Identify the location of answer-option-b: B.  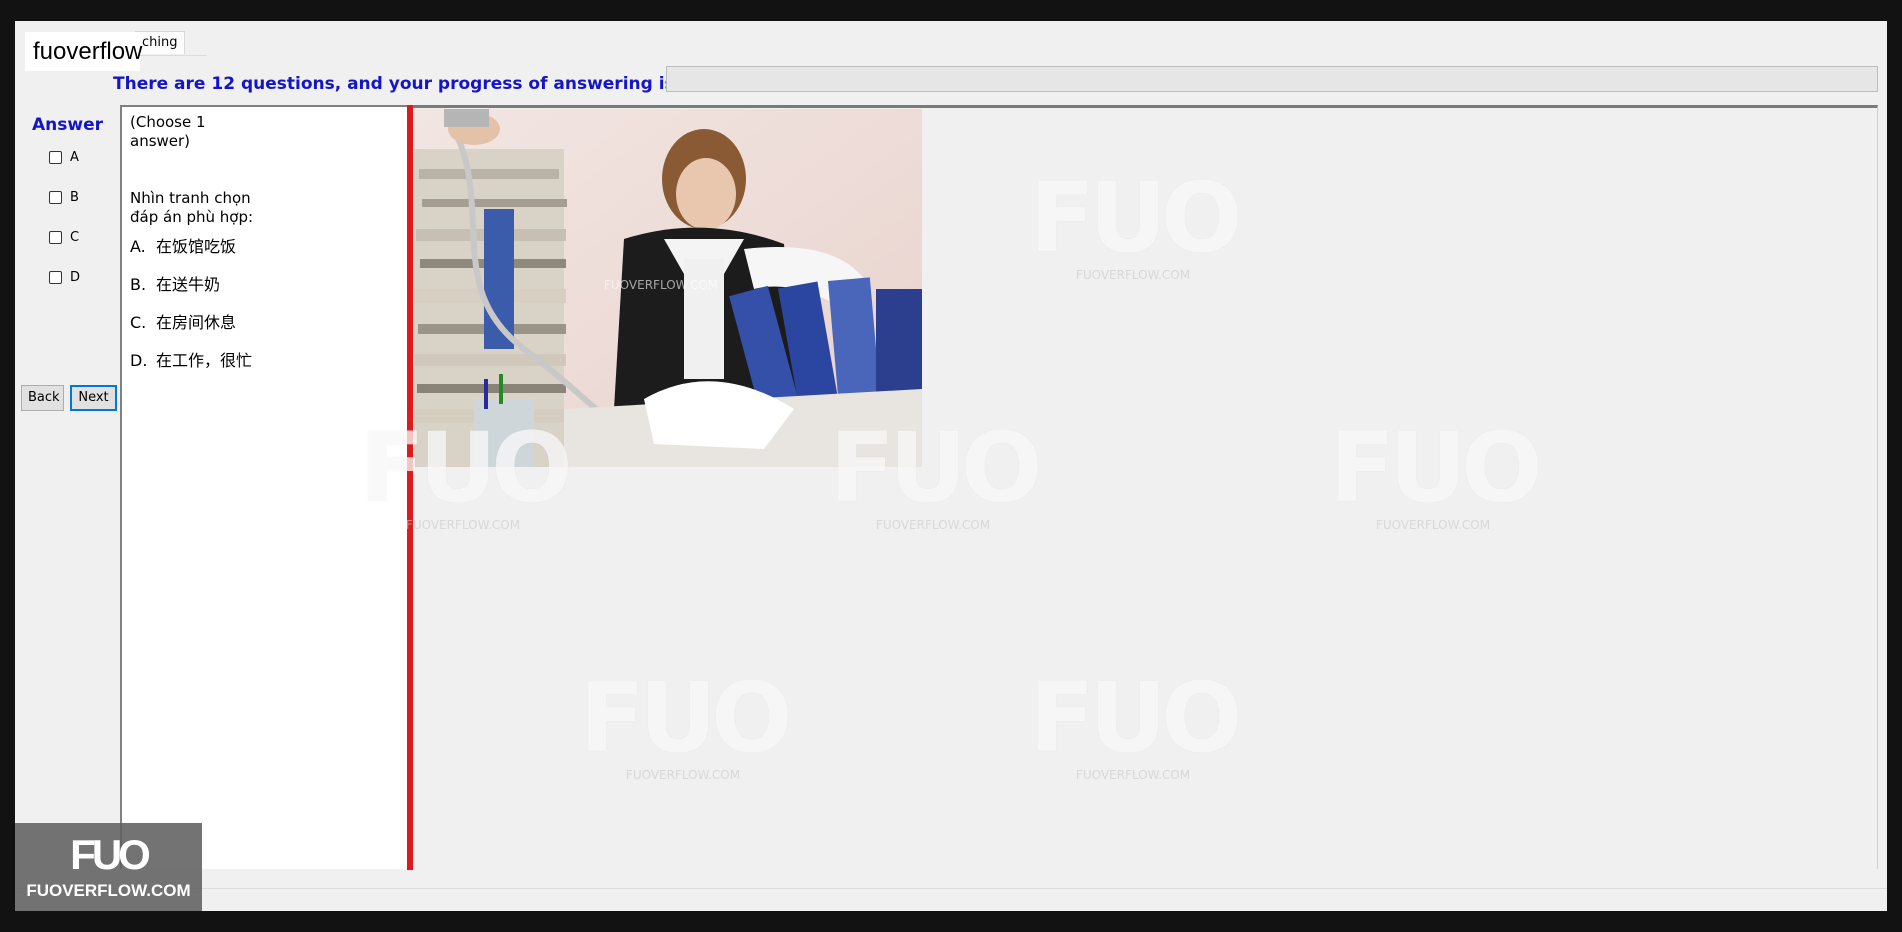
(64, 197).